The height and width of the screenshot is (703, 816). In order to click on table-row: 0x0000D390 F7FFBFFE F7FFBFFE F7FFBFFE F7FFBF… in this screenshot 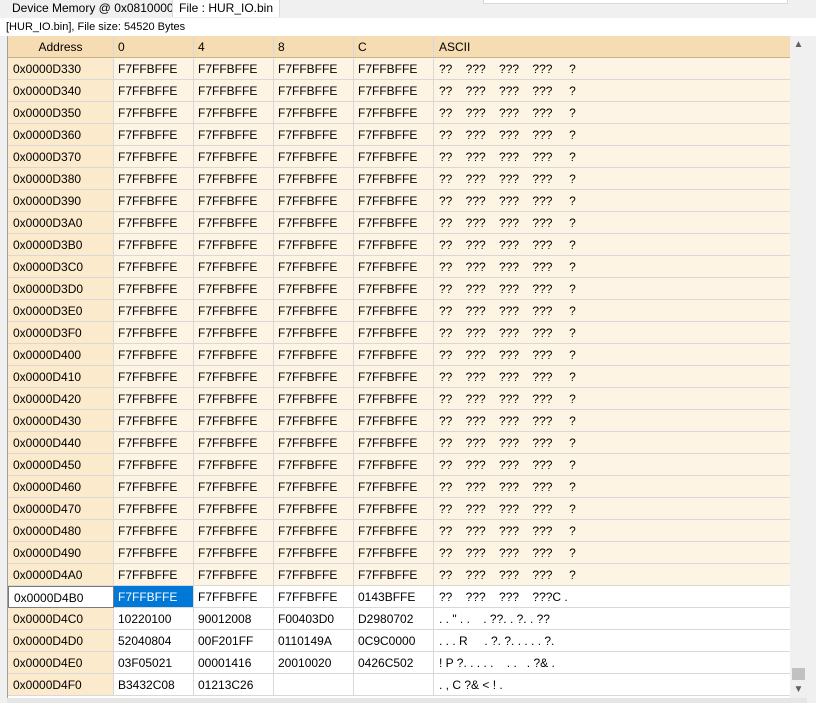, I will do `click(399, 201)`.